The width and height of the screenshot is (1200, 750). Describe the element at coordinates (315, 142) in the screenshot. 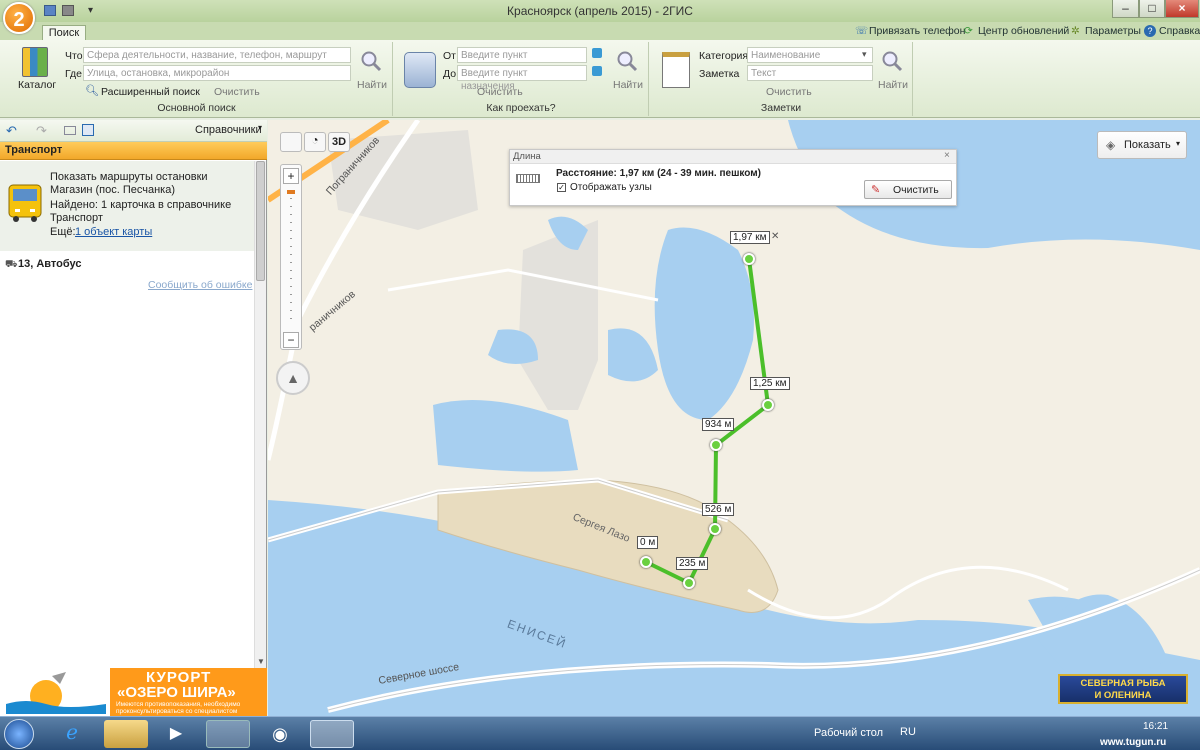

I see `rotate-tool-icon: ◔` at that location.